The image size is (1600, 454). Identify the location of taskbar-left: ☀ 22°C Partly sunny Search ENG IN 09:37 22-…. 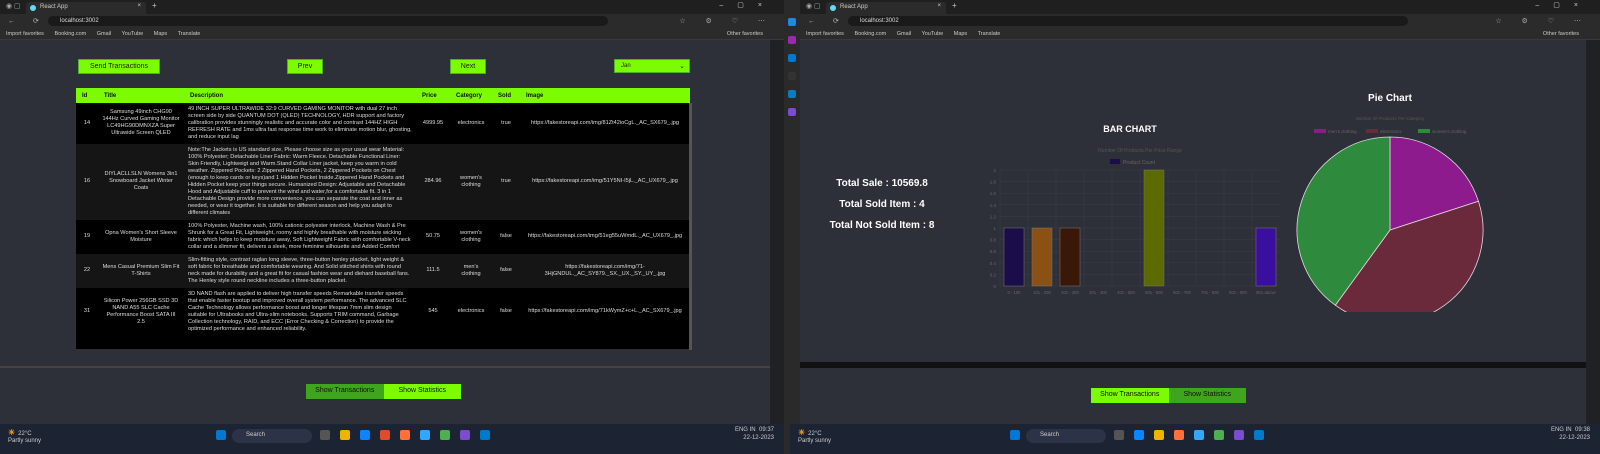
(392, 439).